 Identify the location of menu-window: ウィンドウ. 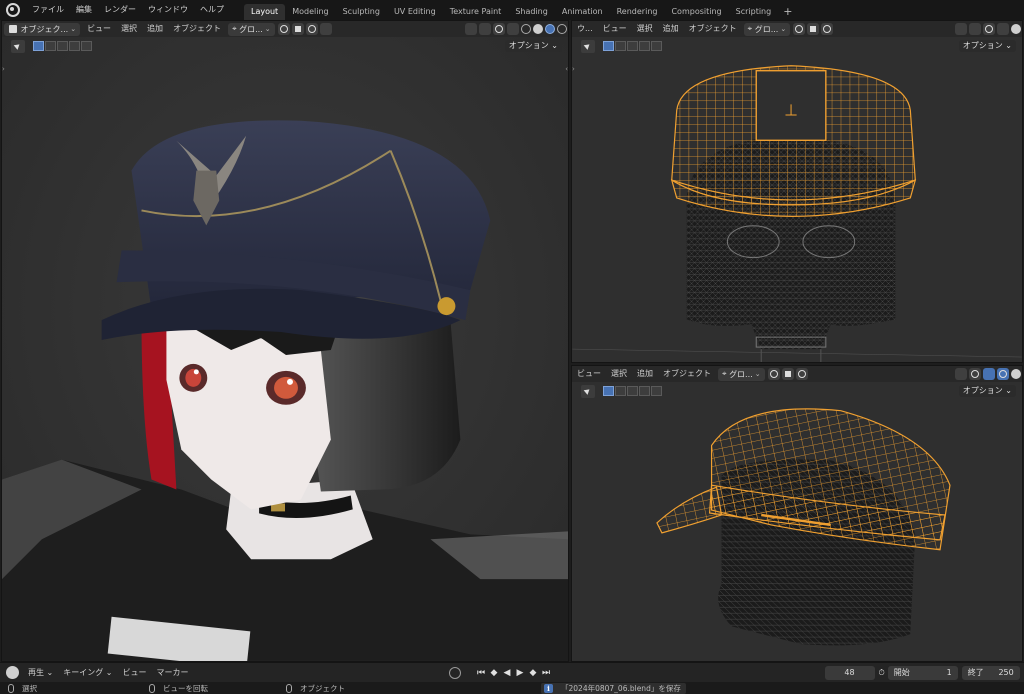
(168, 10).